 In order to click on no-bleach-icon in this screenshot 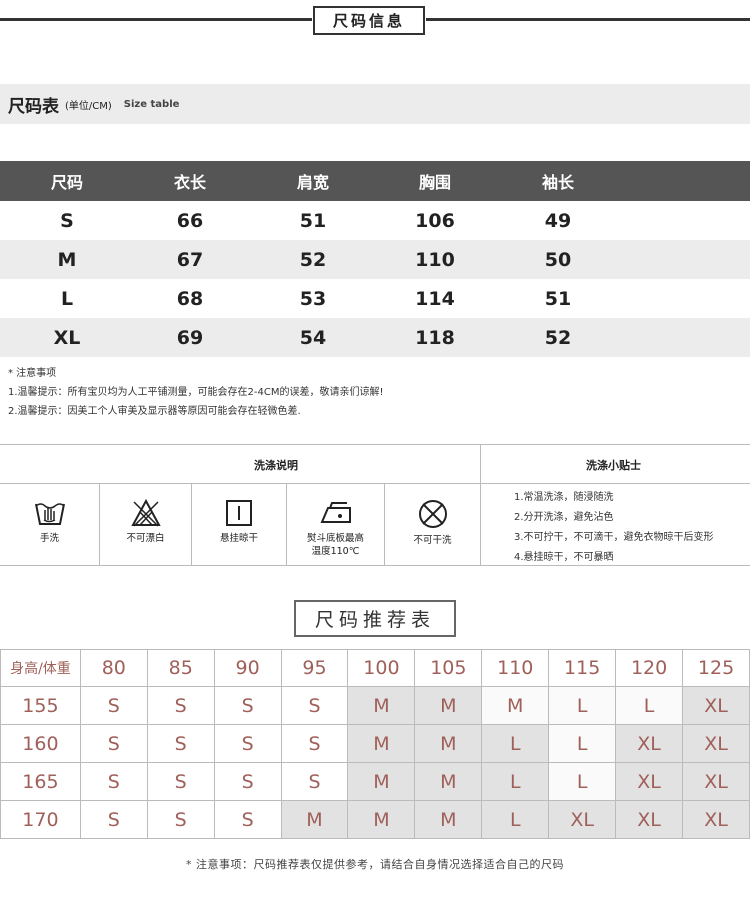, I will do `click(145, 512)`.